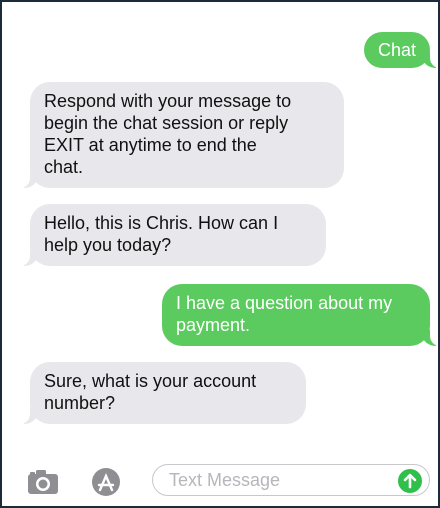 The height and width of the screenshot is (508, 440). Describe the element at coordinates (291, 480) in the screenshot. I see `text-message-input` at that location.